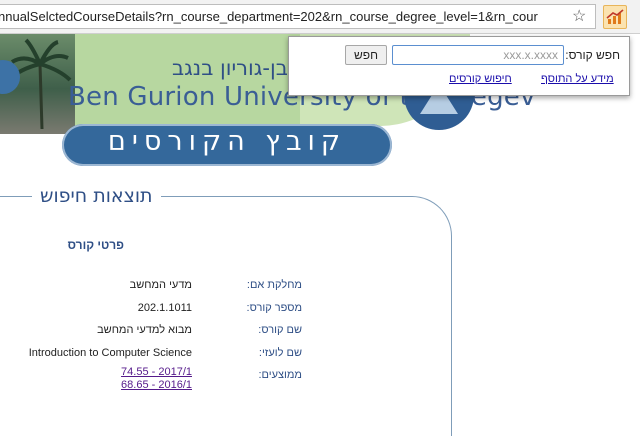 This screenshot has height=436, width=640. Describe the element at coordinates (280, 353) in the screenshot. I see `foreign-name-label: שם לועזי:` at that location.